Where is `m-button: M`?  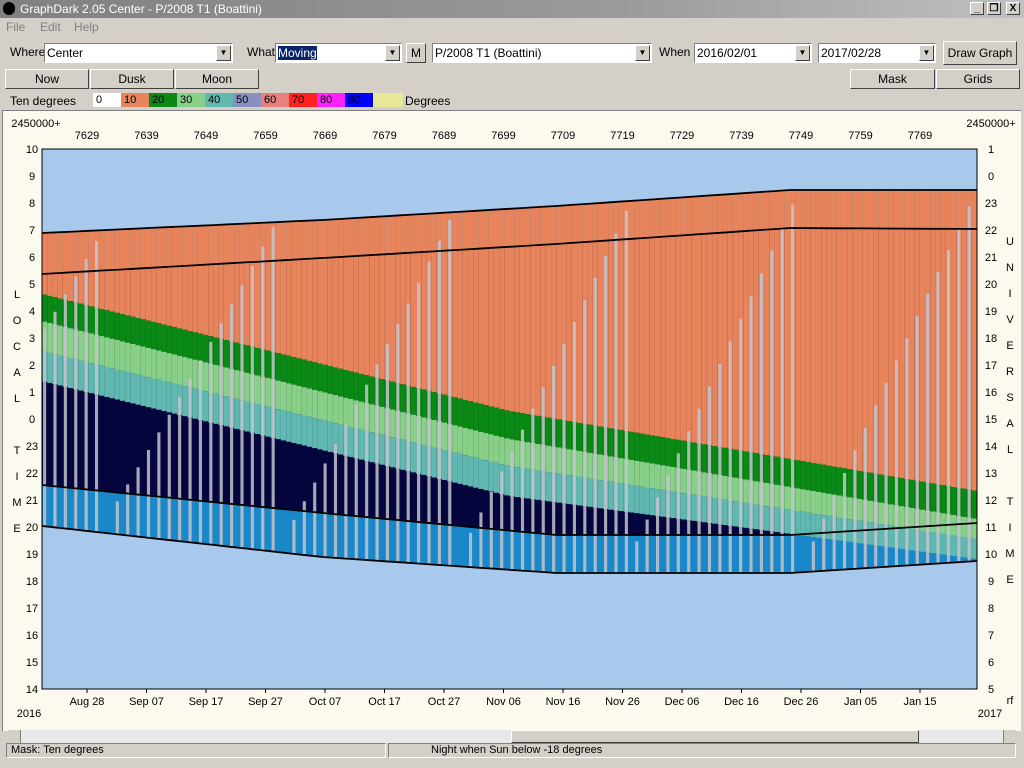
m-button: M is located at coordinates (416, 53).